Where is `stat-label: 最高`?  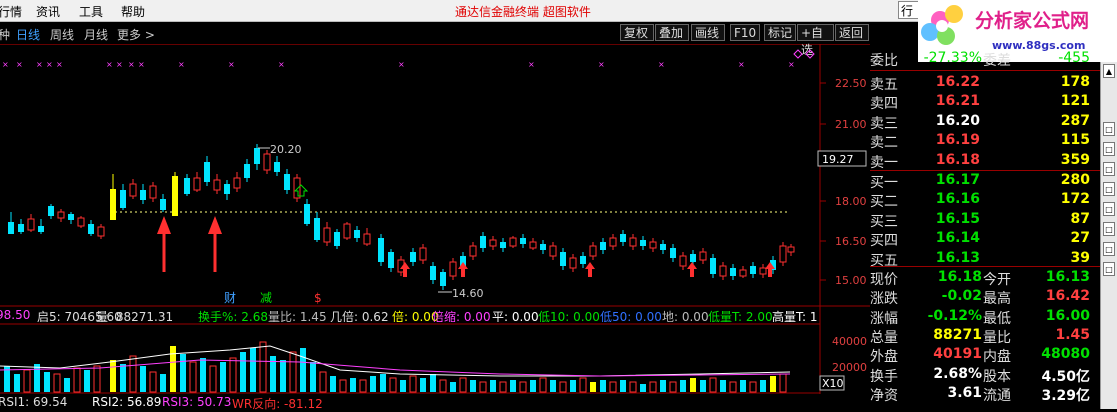
stat-label: 最高 is located at coordinates (997, 299).